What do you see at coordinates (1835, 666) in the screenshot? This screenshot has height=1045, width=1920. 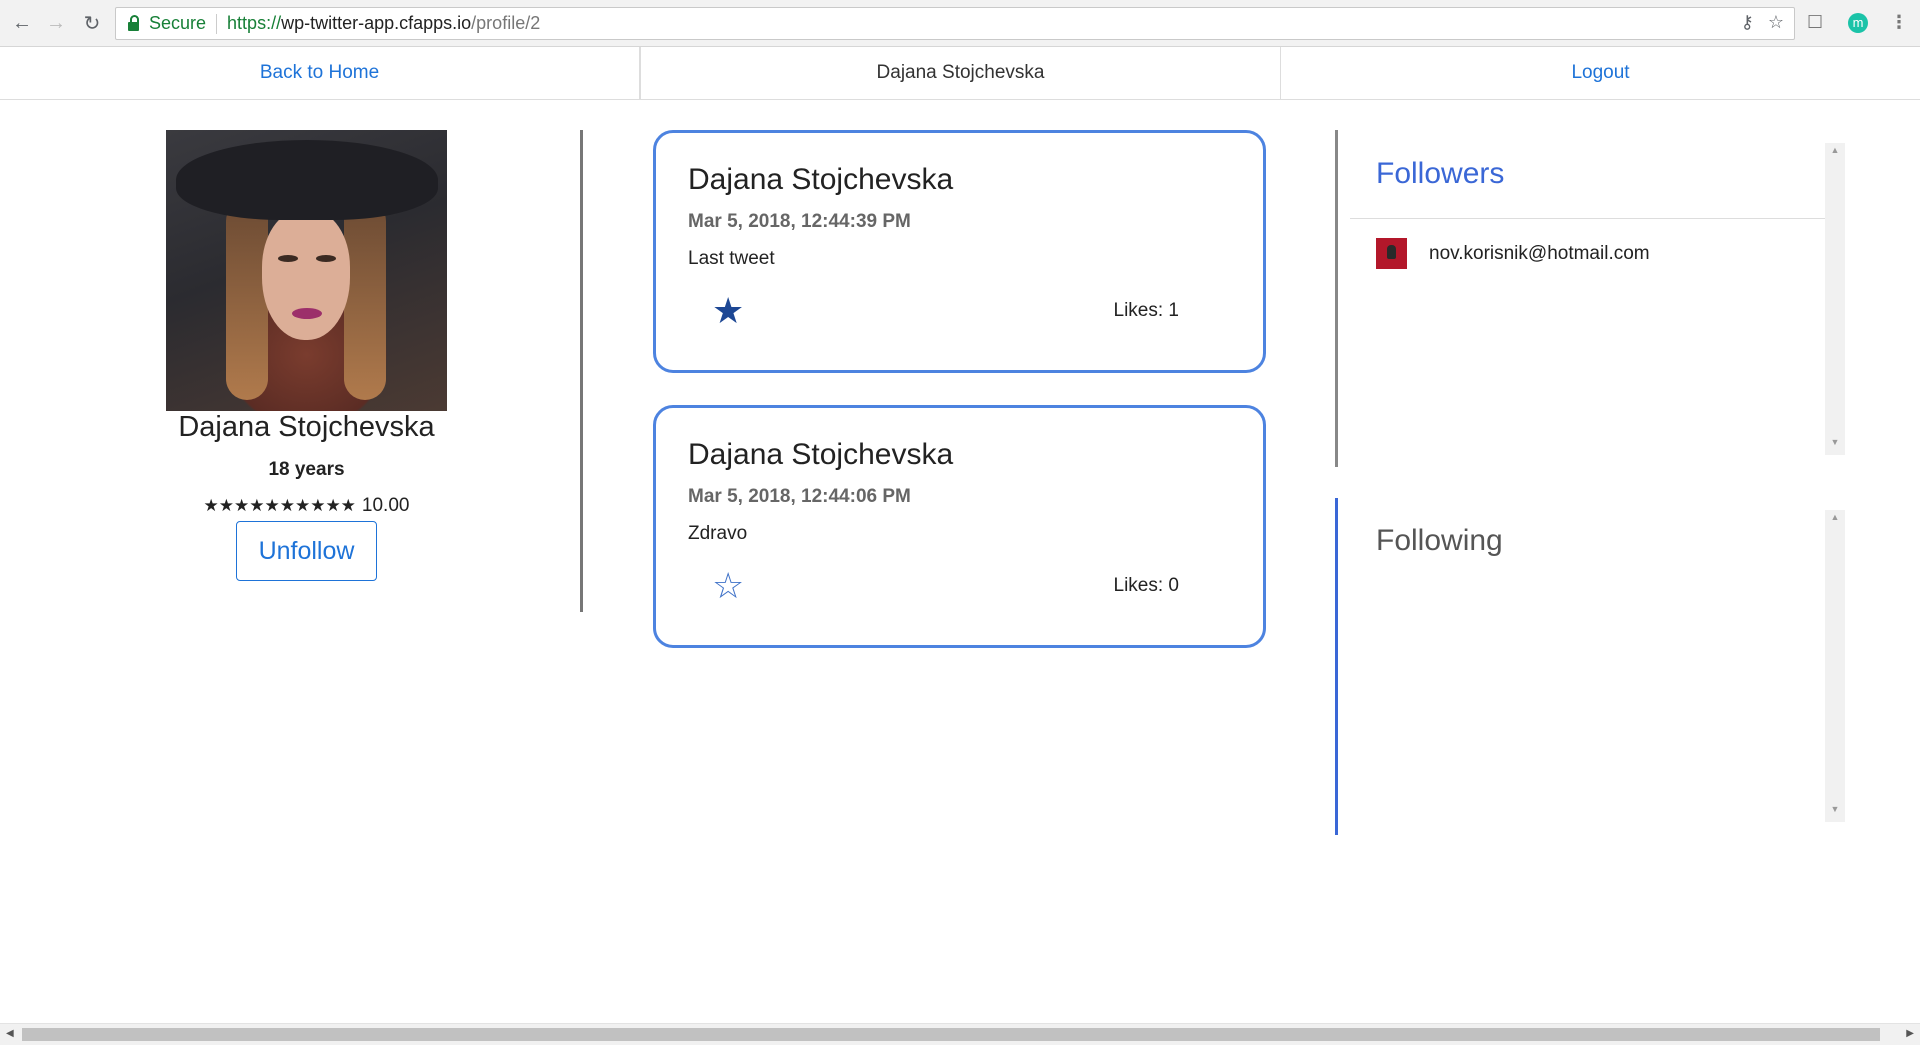 I see `following-scrollbar: ▲ ▼` at bounding box center [1835, 666].